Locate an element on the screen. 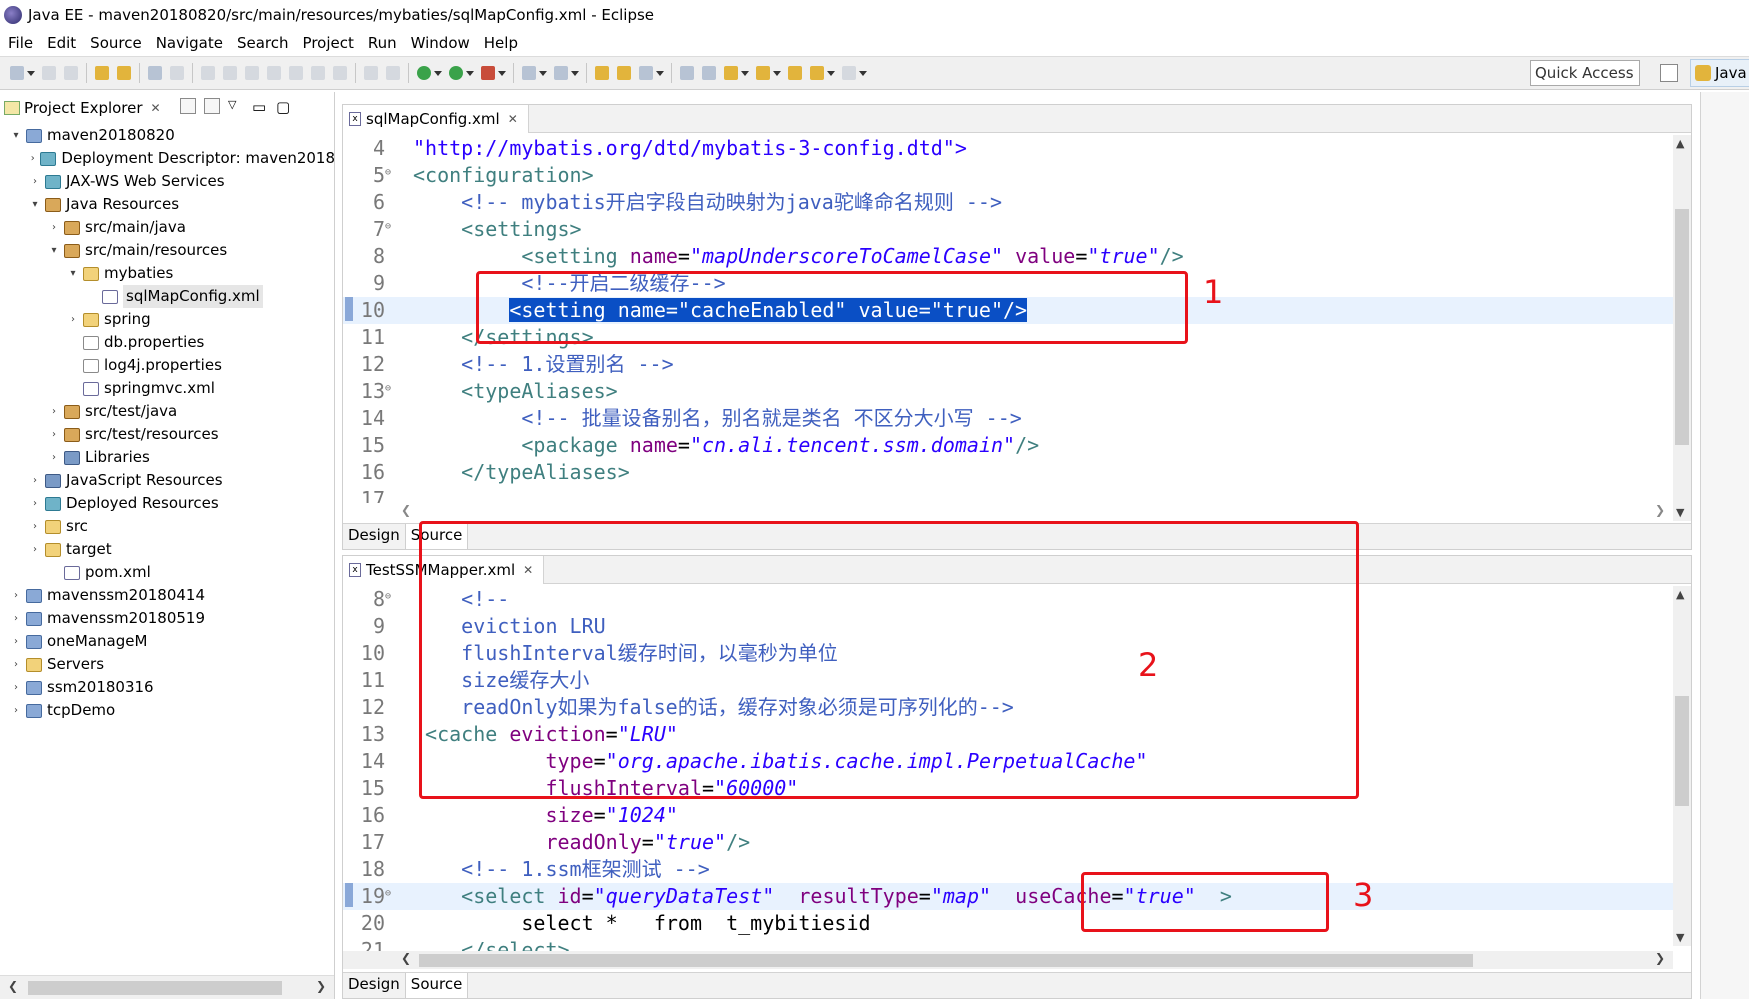 This screenshot has height=999, width=1749. new-java-class-icon is located at coordinates (561, 73).